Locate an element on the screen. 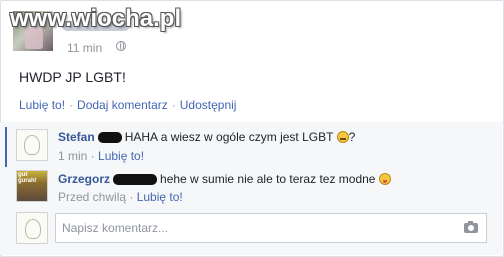  comment-avatar-grzegorz is located at coordinates (32, 186).